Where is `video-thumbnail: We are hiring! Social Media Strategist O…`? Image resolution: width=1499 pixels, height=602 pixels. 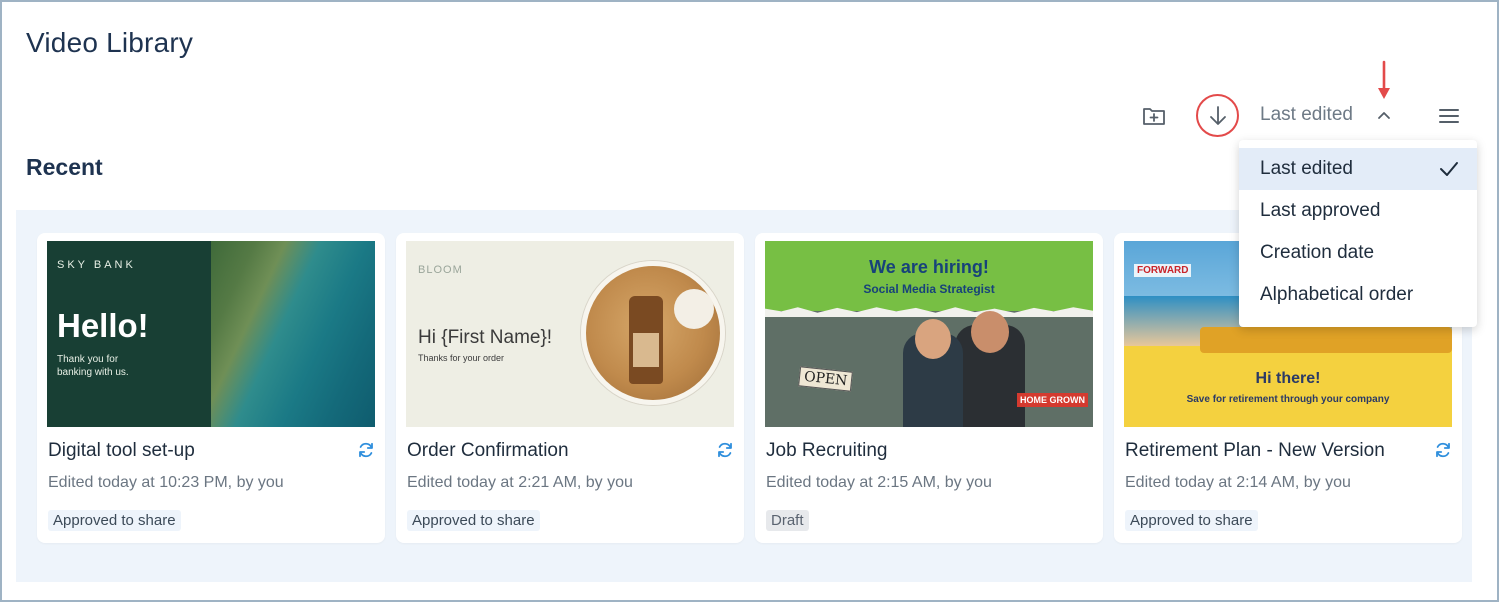 video-thumbnail: We are hiring! Social Media Strategist O… is located at coordinates (929, 334).